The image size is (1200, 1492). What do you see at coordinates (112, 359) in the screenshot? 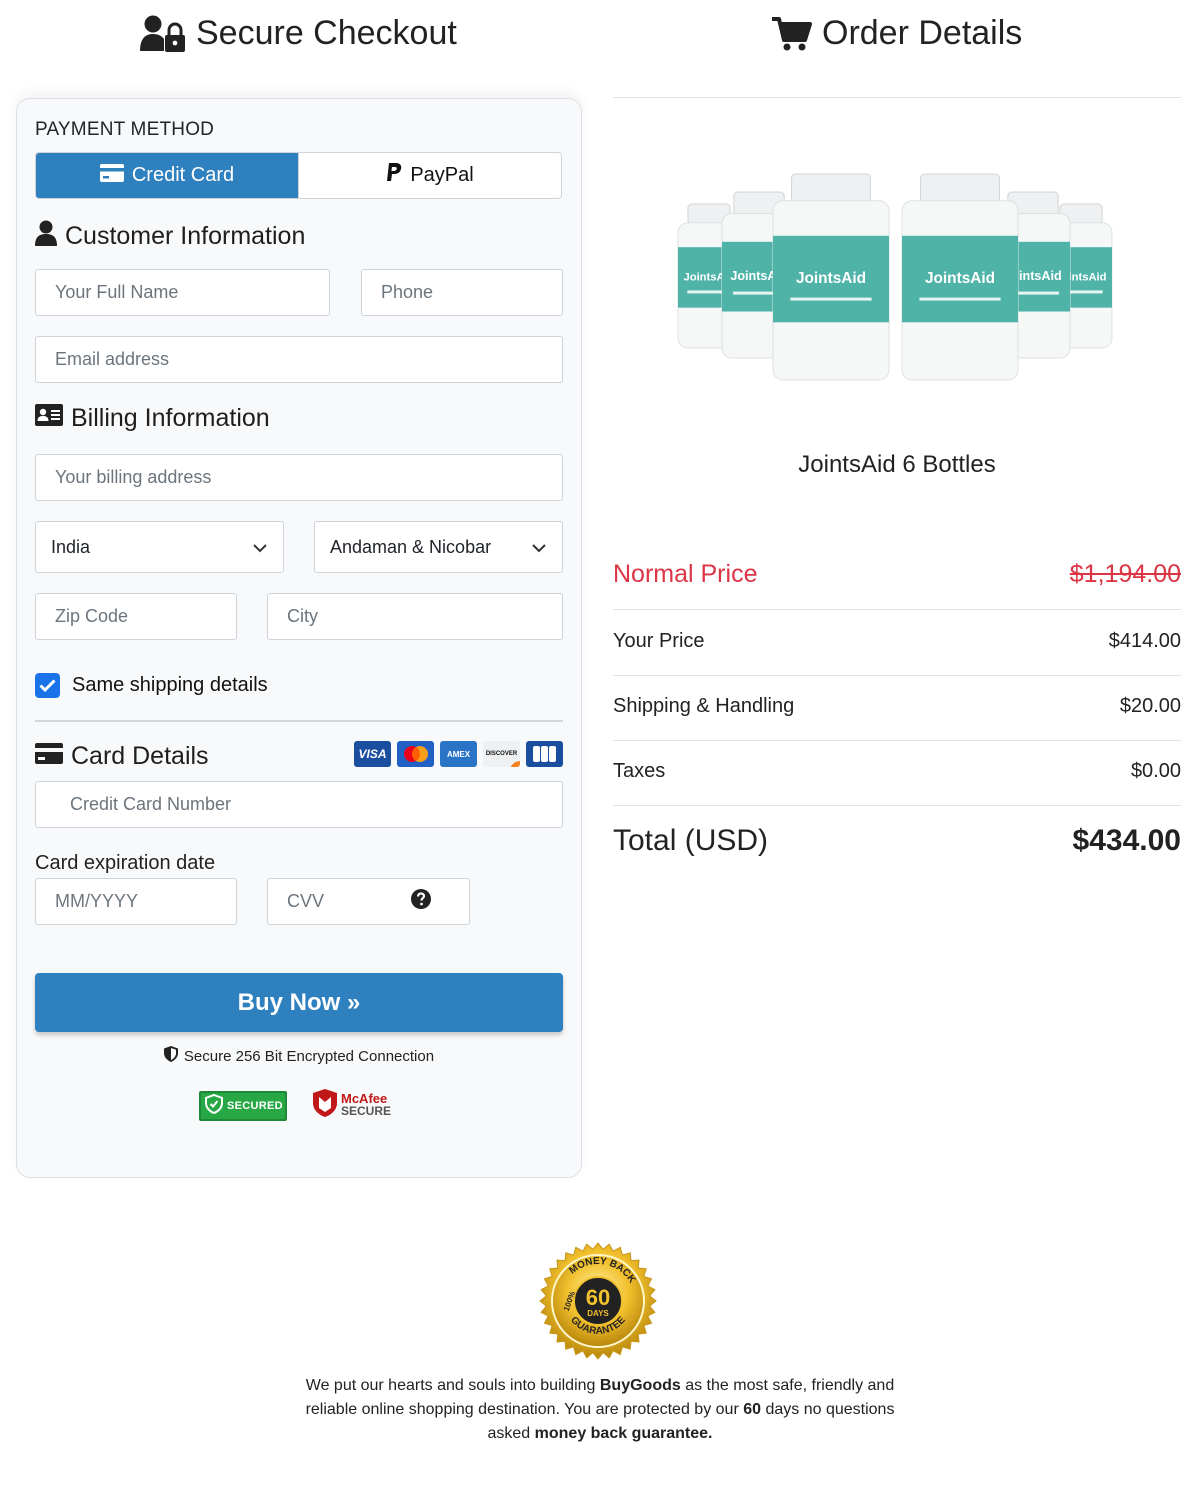
I see `email-placeholder: Email address` at bounding box center [112, 359].